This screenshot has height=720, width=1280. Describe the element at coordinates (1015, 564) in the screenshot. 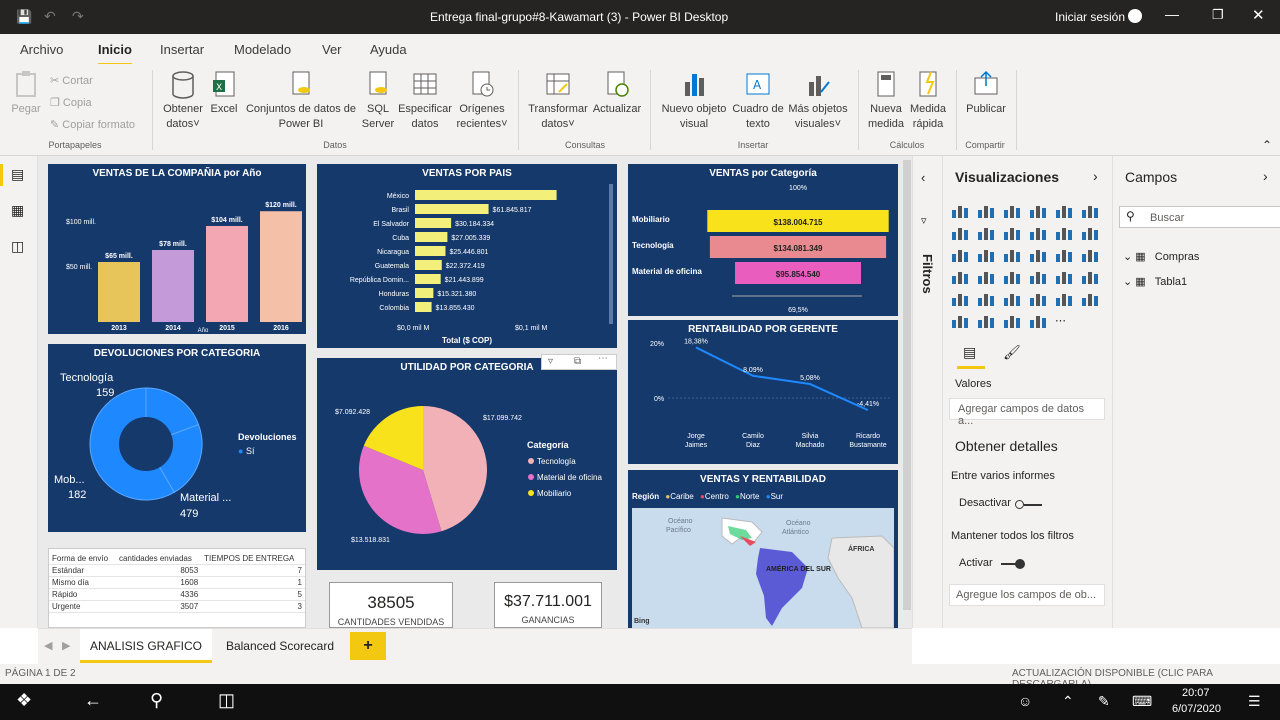

I see `keep-filters-toggle` at that location.